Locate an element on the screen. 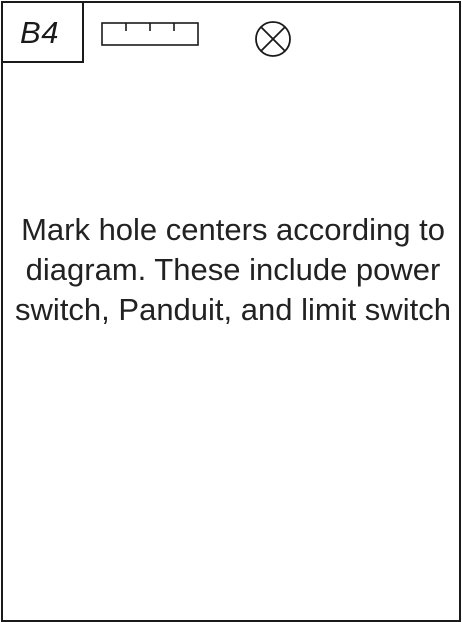 Image resolution: width=462 pixels, height=622 pixels. step-label: B4 is located at coordinates (39, 32).